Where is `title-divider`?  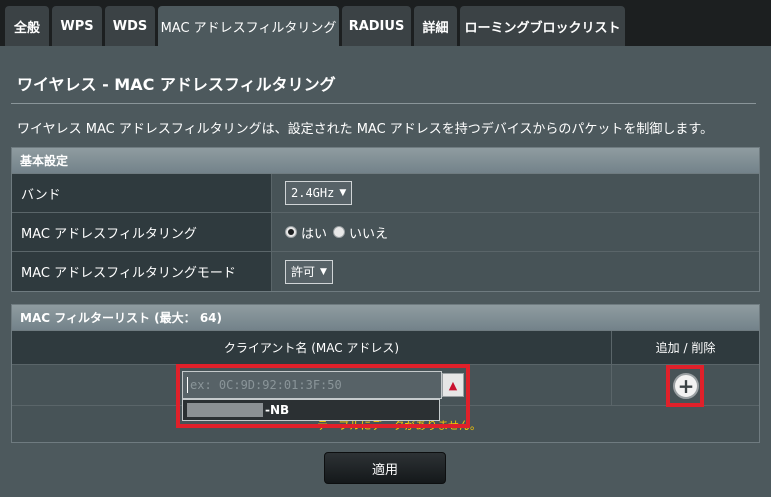 title-divider is located at coordinates (383, 103).